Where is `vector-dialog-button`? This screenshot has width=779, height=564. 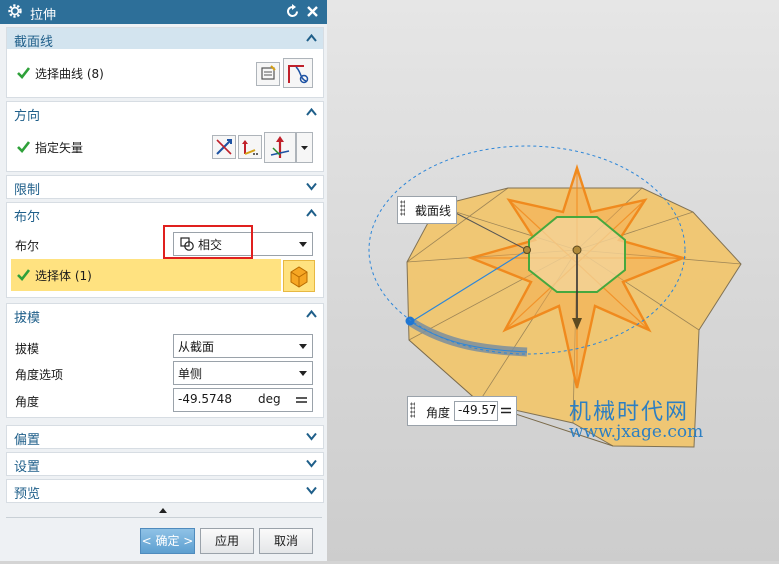
vector-dialog-button is located at coordinates (250, 147).